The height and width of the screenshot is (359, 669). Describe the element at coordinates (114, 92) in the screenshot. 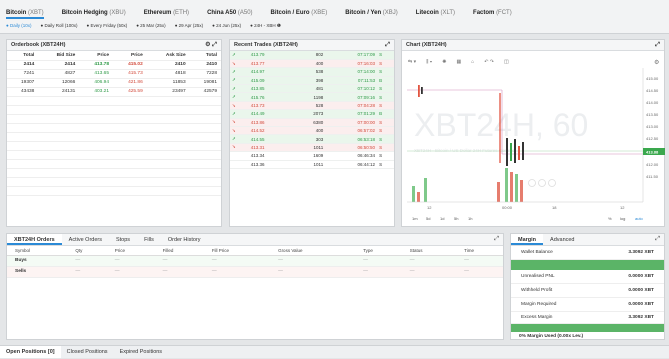

I see `orderbook-row: 43438 24131 403.21 425.59 23497 42579` at that location.